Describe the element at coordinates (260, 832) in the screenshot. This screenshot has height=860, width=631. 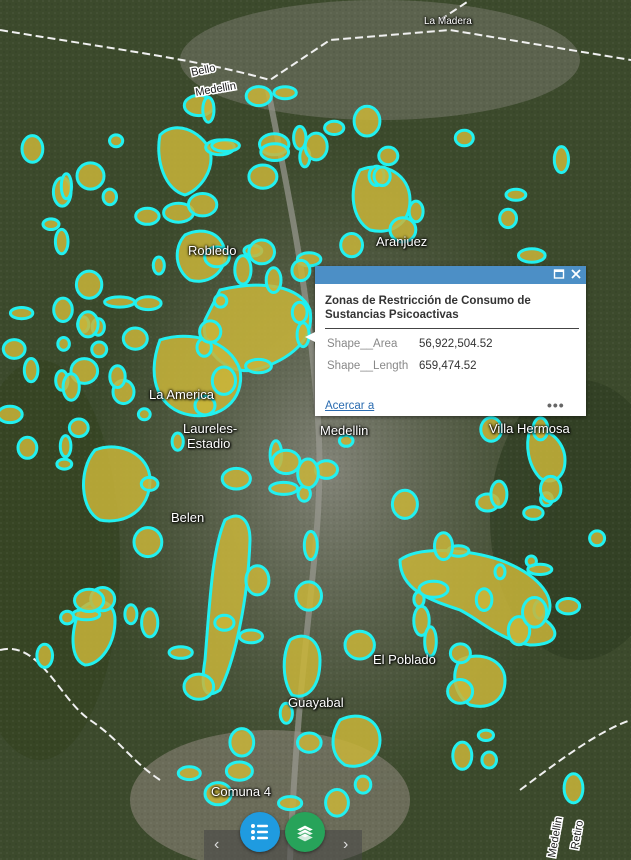
I see `legend-button` at that location.